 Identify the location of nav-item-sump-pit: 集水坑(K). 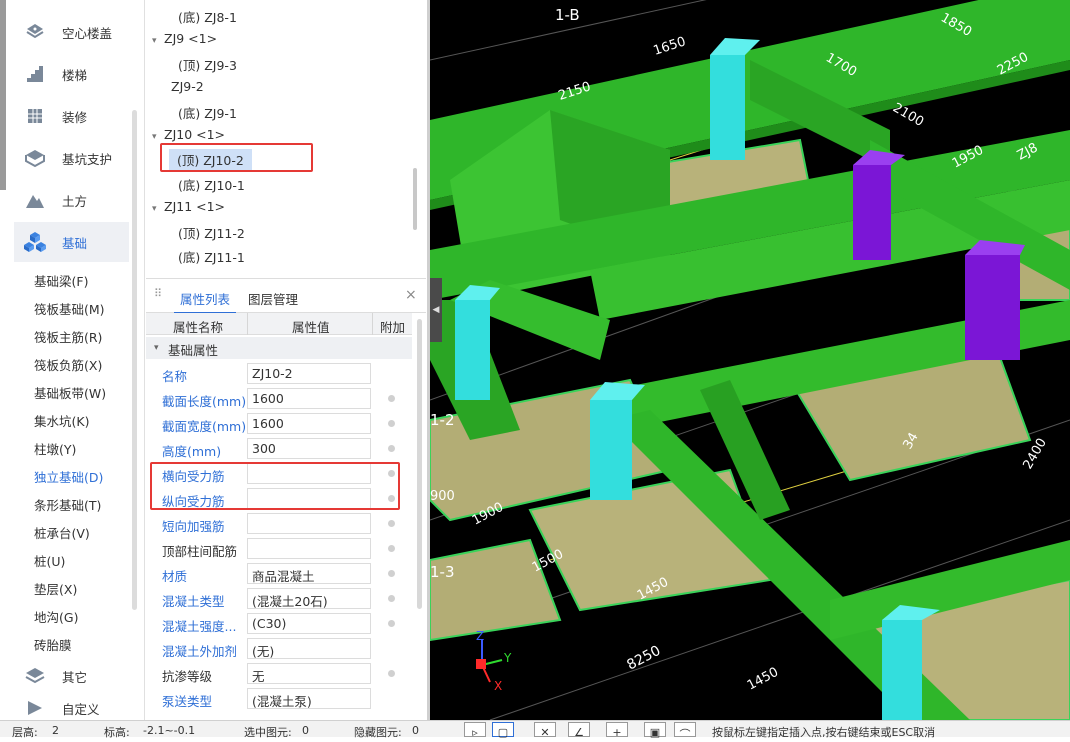
(61, 420).